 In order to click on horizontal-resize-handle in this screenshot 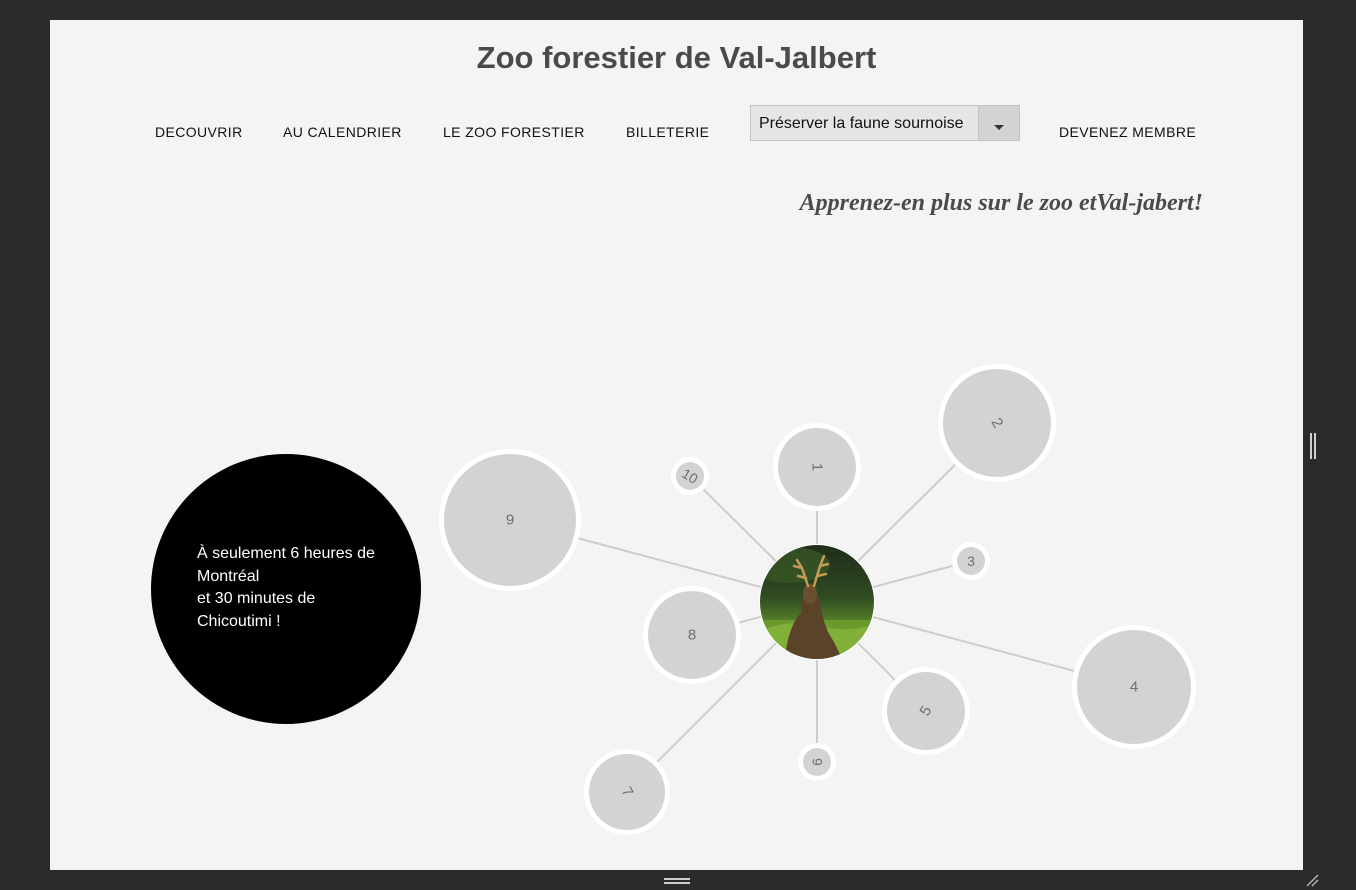, I will do `click(677, 881)`.